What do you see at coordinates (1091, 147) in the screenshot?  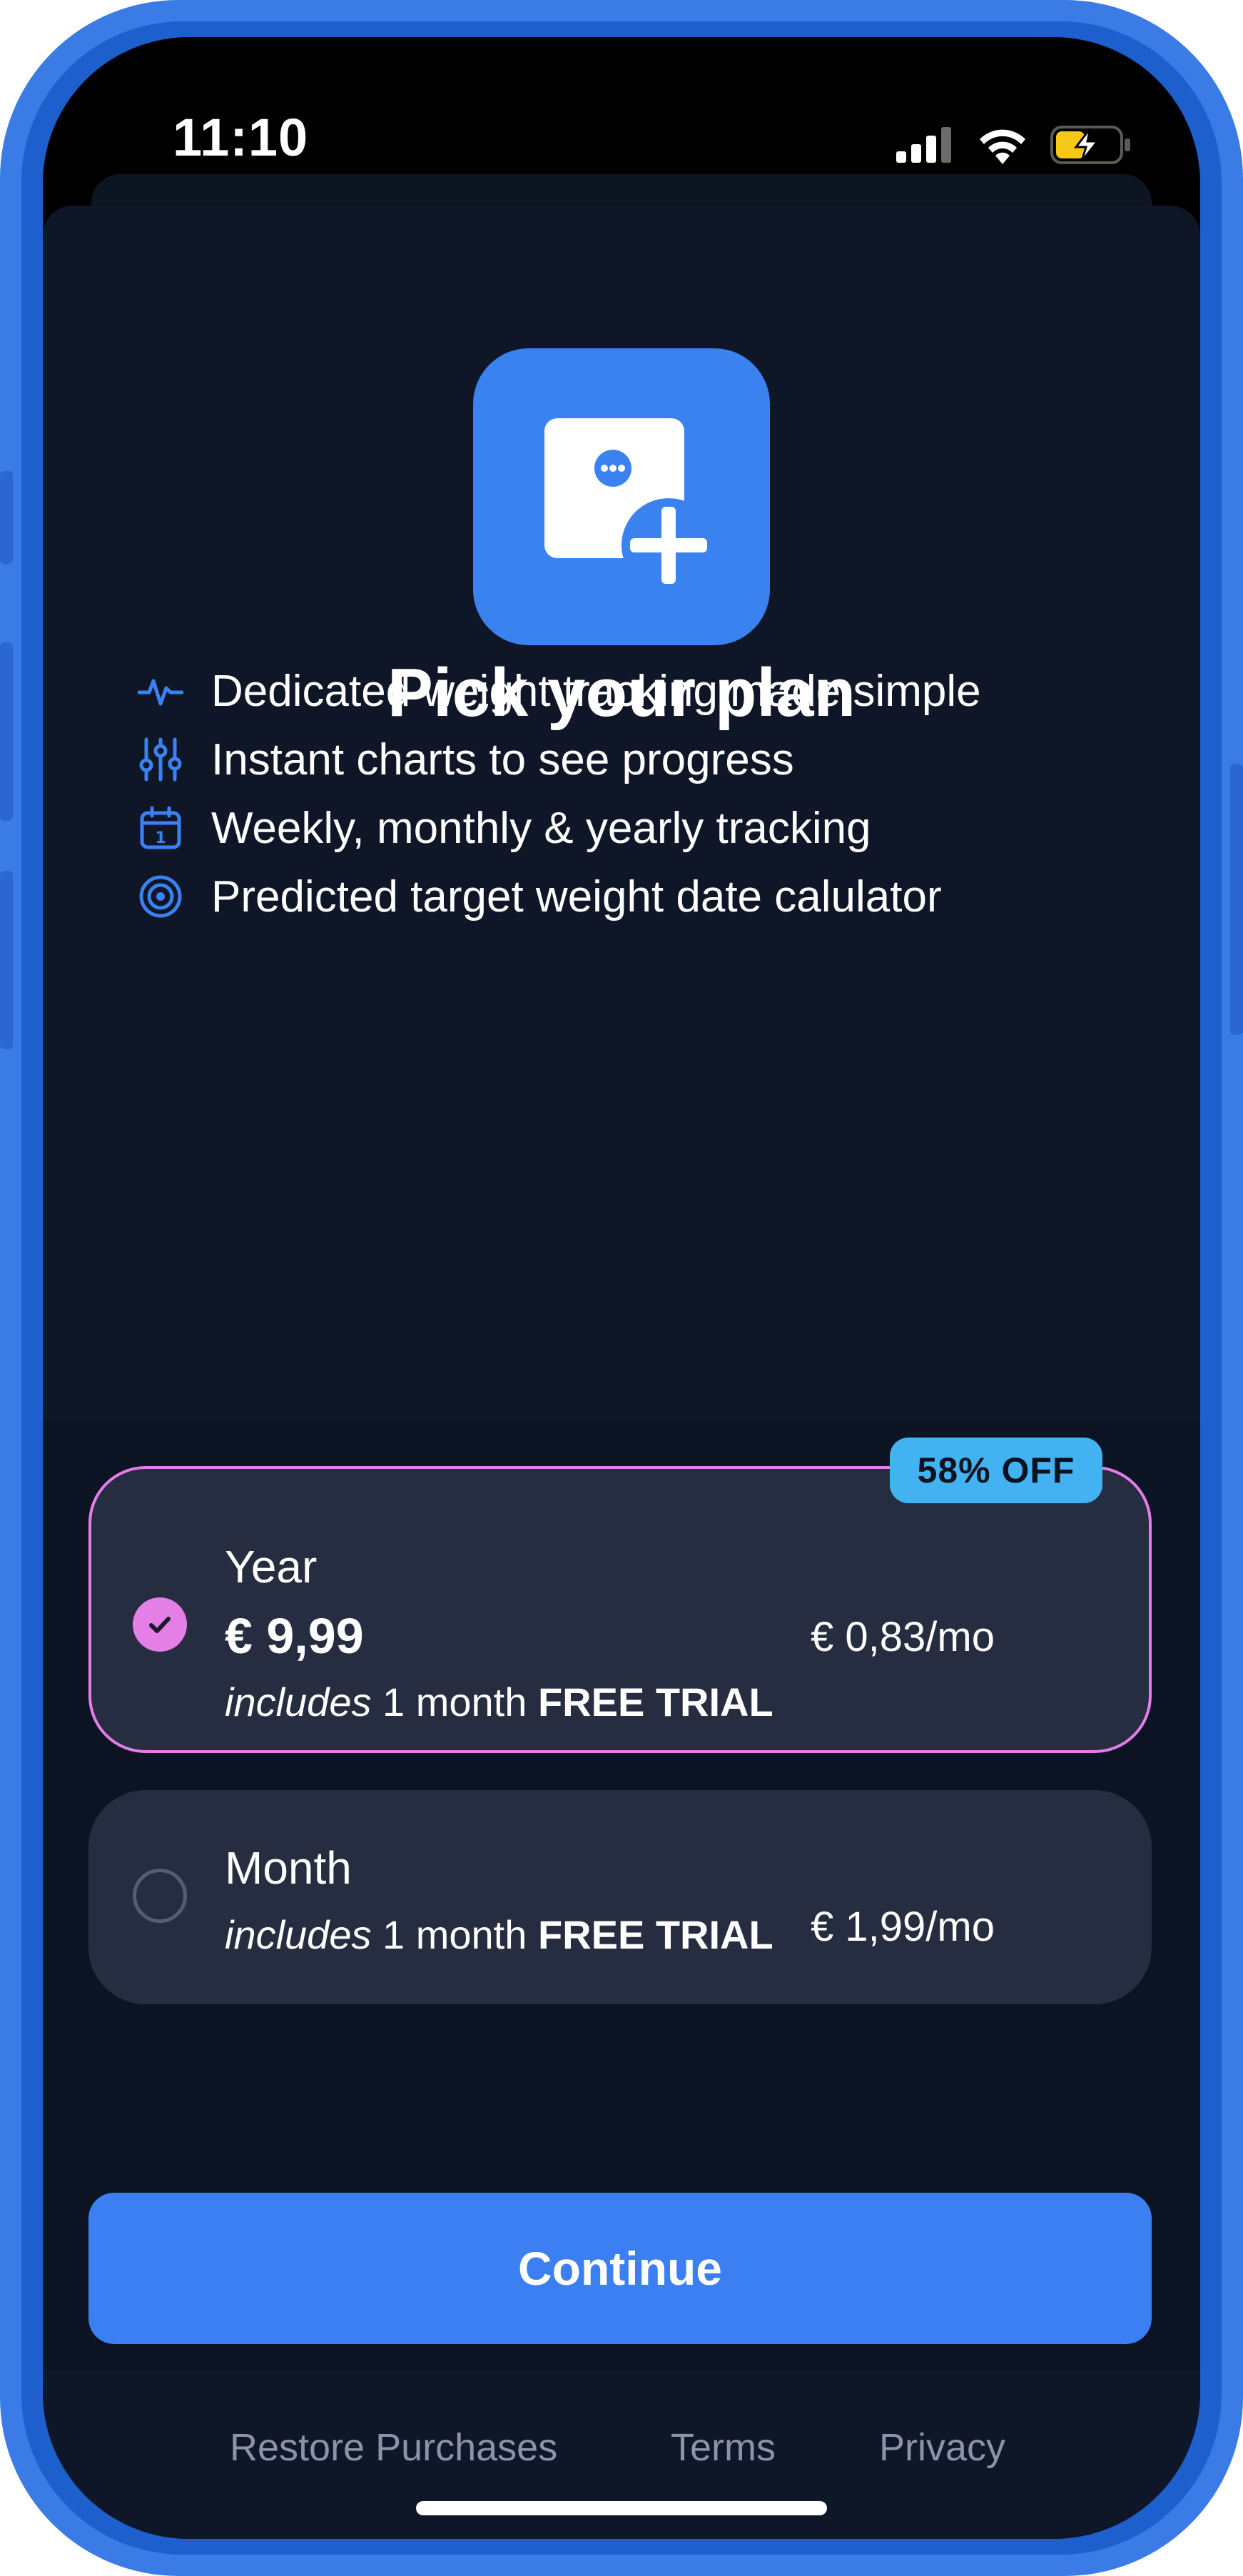 I see `battery-charging-icon` at bounding box center [1091, 147].